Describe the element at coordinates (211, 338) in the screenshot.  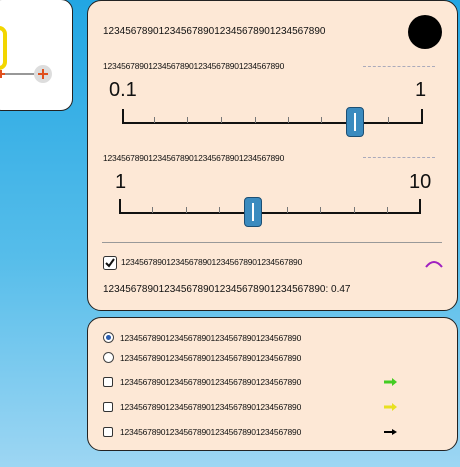
I see `radio-option-1-label: 1234567890123456789012345678901234567890` at that location.